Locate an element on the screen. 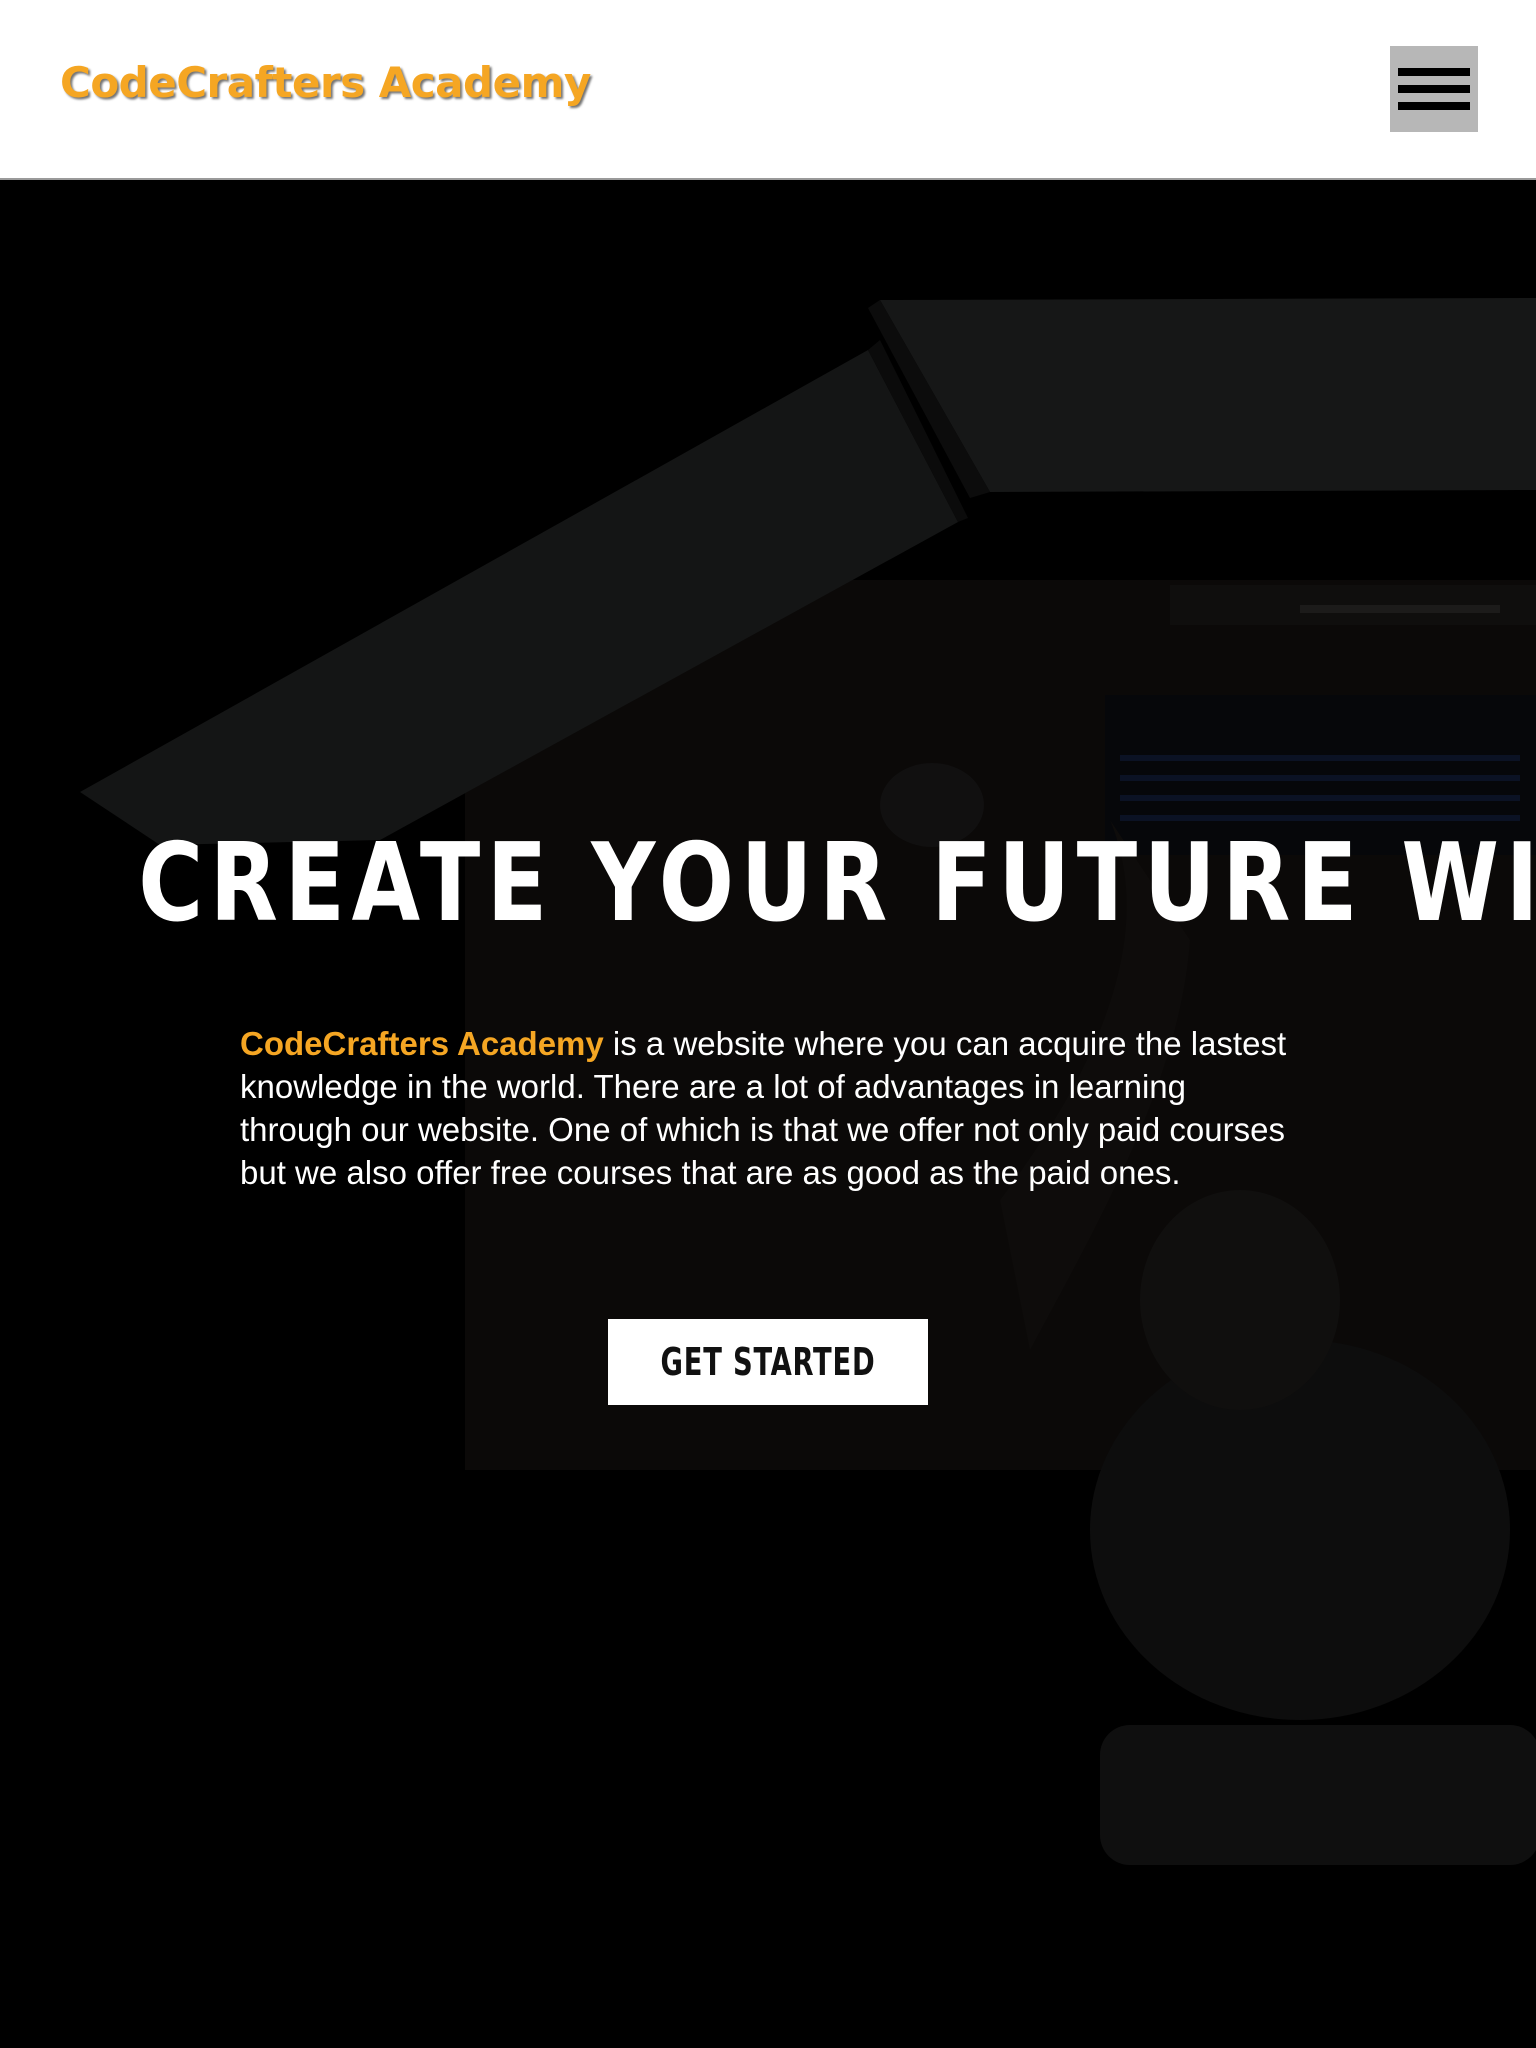 The height and width of the screenshot is (2048, 1536). hamburger-menu-button is located at coordinates (1434, 89).